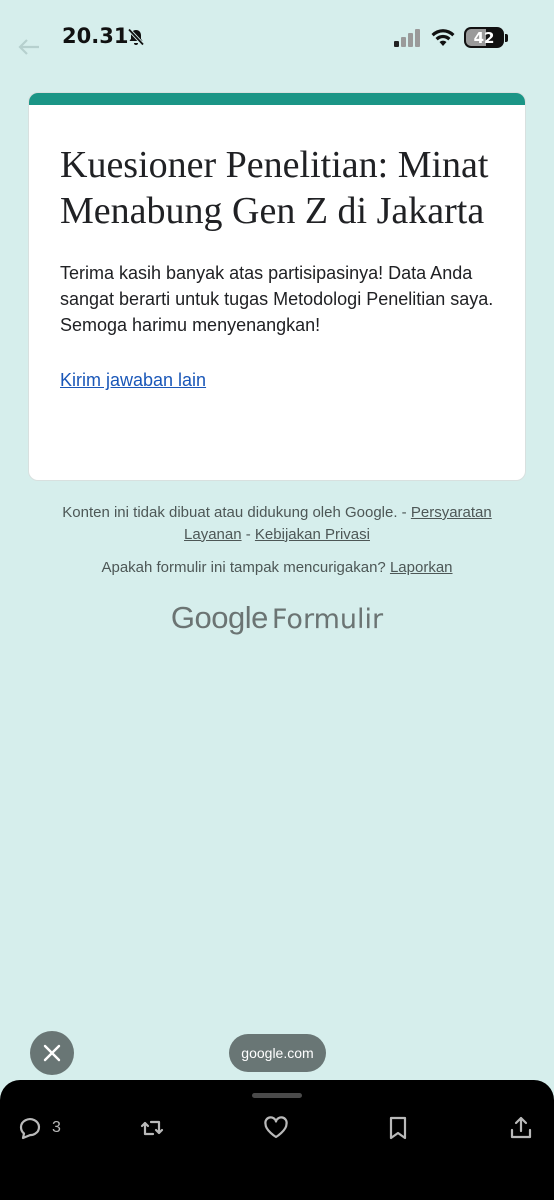  Describe the element at coordinates (277, 99) in the screenshot. I see `card-accent-bar` at that location.